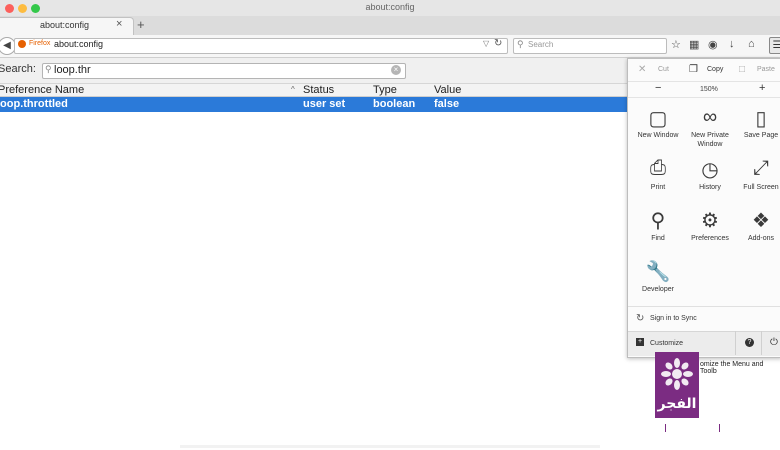 The width and height of the screenshot is (780, 450). Describe the element at coordinates (676, 44) in the screenshot. I see `bookmark-star-icon: ☆` at that location.